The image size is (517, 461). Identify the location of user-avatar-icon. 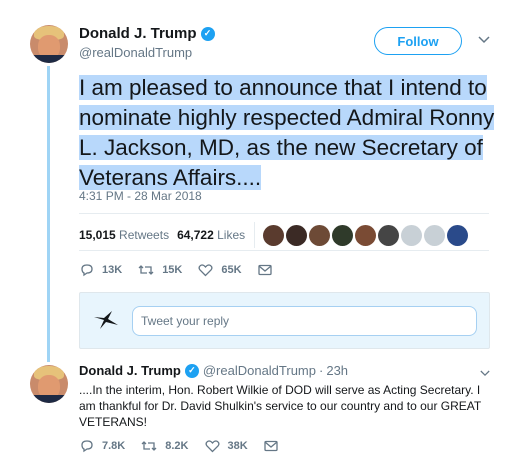
(106, 323).